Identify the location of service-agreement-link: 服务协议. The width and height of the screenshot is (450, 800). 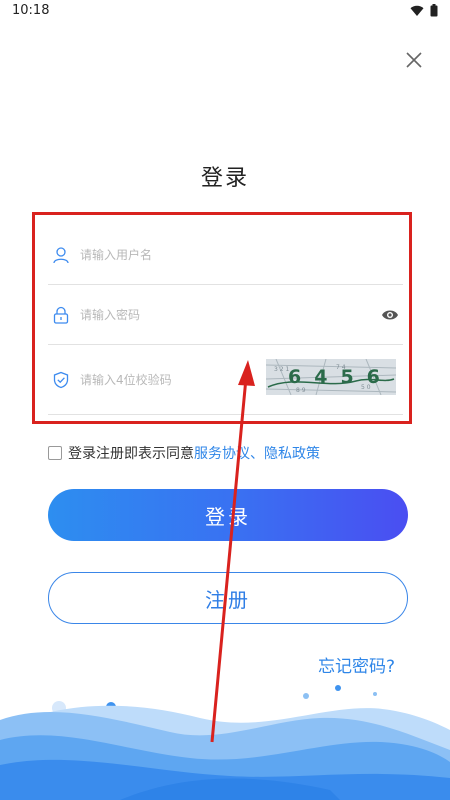
(222, 453).